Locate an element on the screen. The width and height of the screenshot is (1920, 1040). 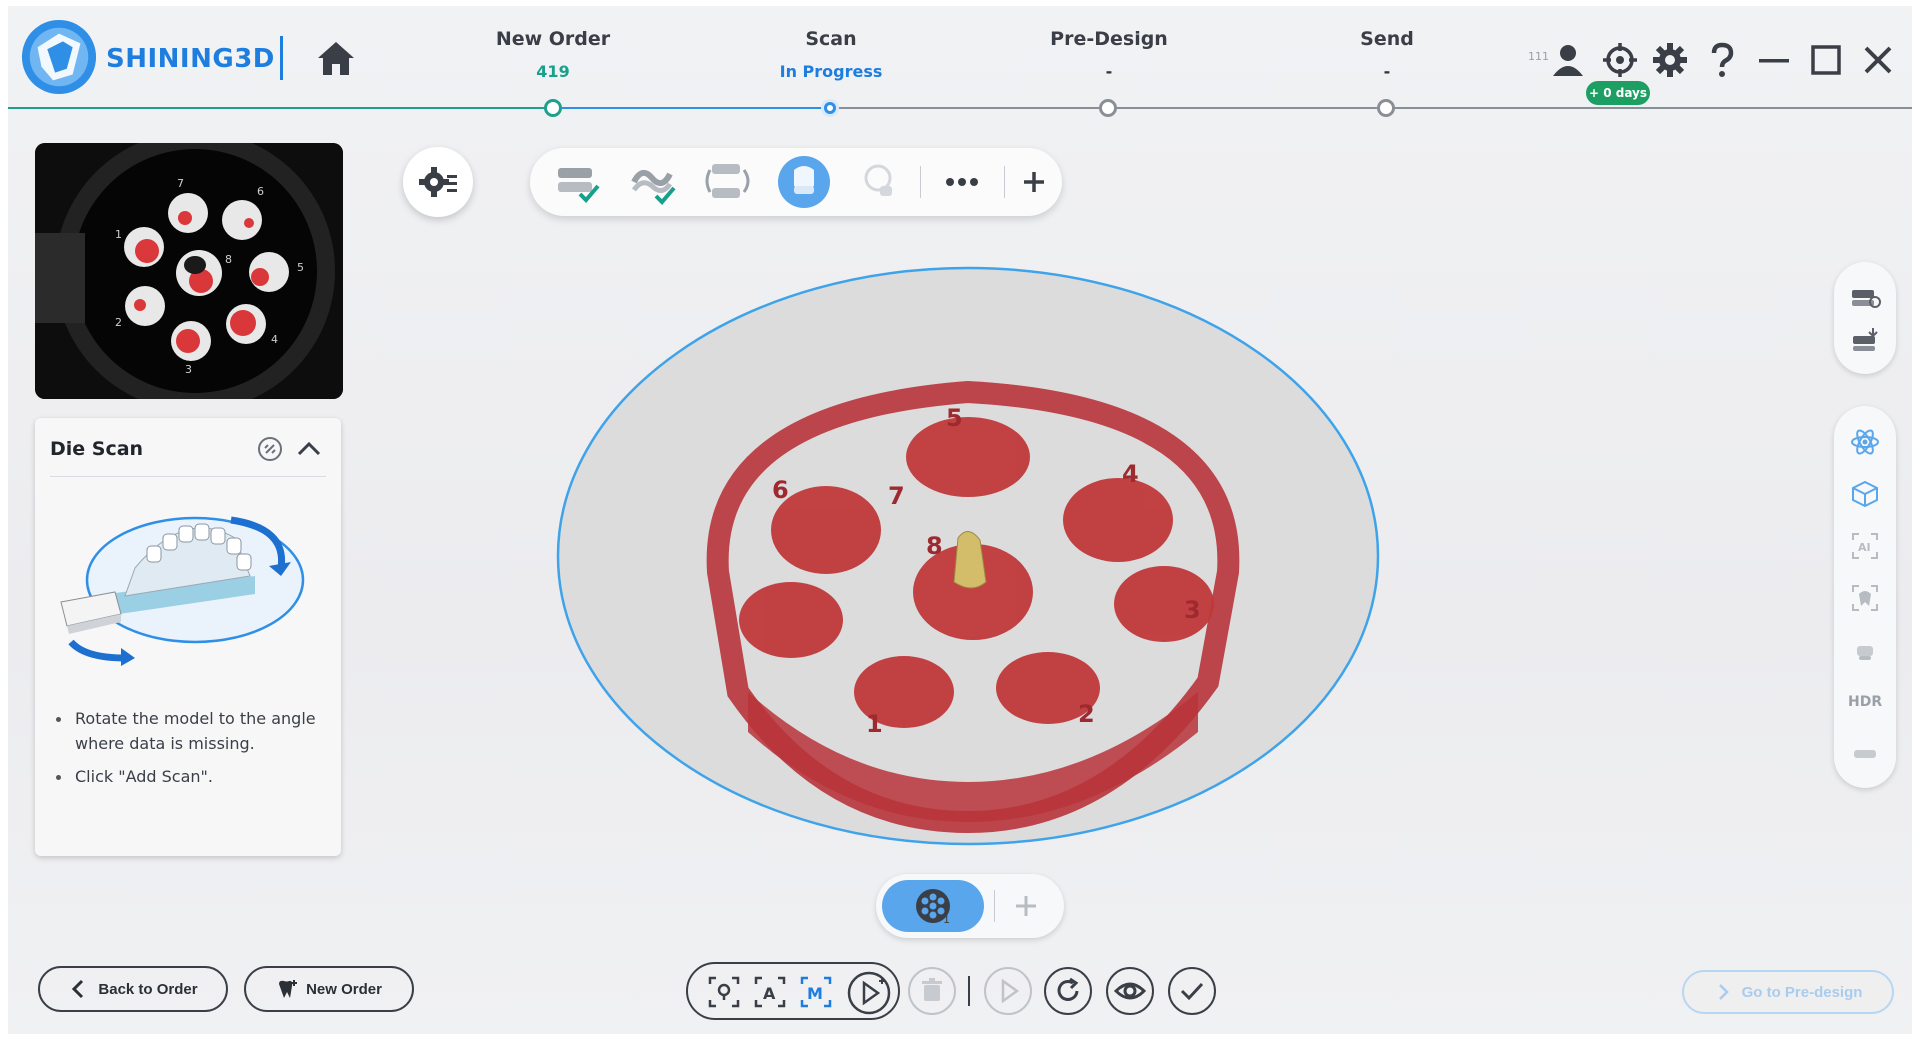
maximize-icon is located at coordinates (1826, 60).